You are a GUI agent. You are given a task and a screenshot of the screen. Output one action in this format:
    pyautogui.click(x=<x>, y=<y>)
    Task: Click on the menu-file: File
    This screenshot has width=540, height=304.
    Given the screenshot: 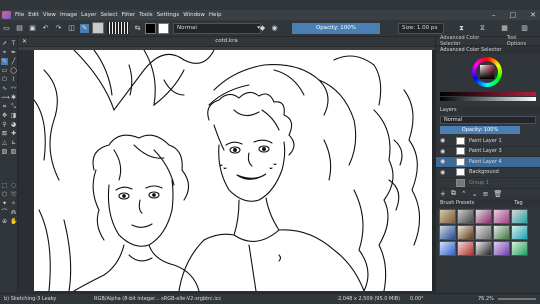 What is the action you would take?
    pyautogui.click(x=19, y=15)
    